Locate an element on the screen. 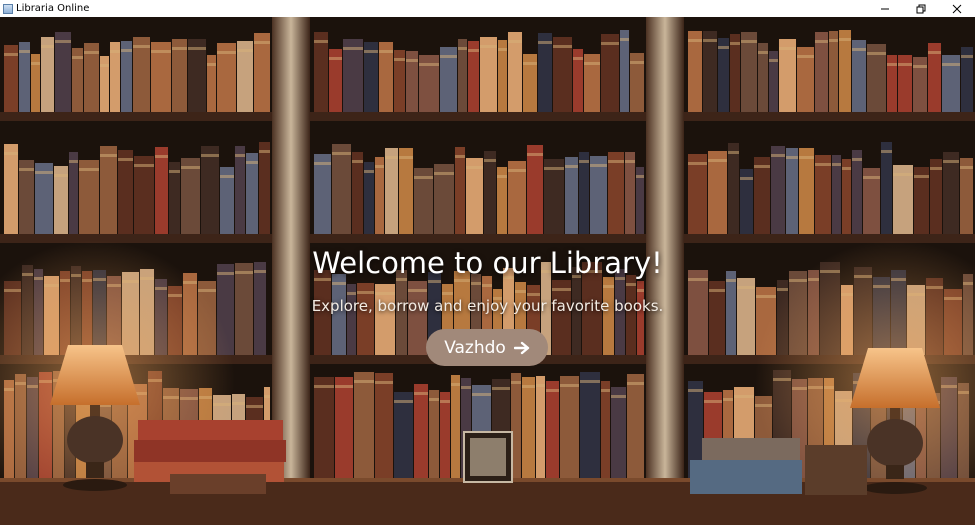  continue-button-label: Vazhdo is located at coordinates (475, 347).